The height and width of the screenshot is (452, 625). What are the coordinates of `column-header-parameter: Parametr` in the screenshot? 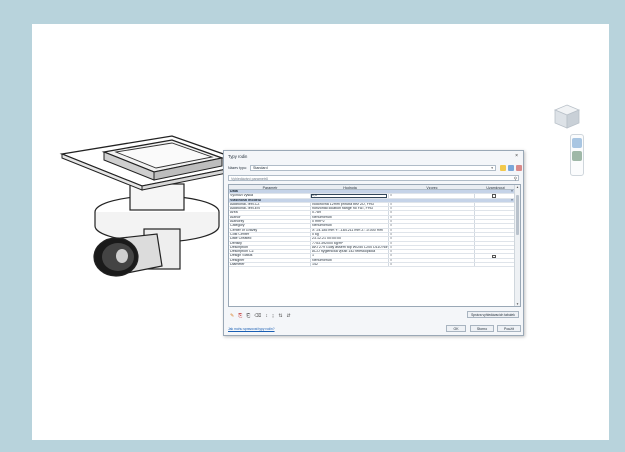 It's located at (270, 188).